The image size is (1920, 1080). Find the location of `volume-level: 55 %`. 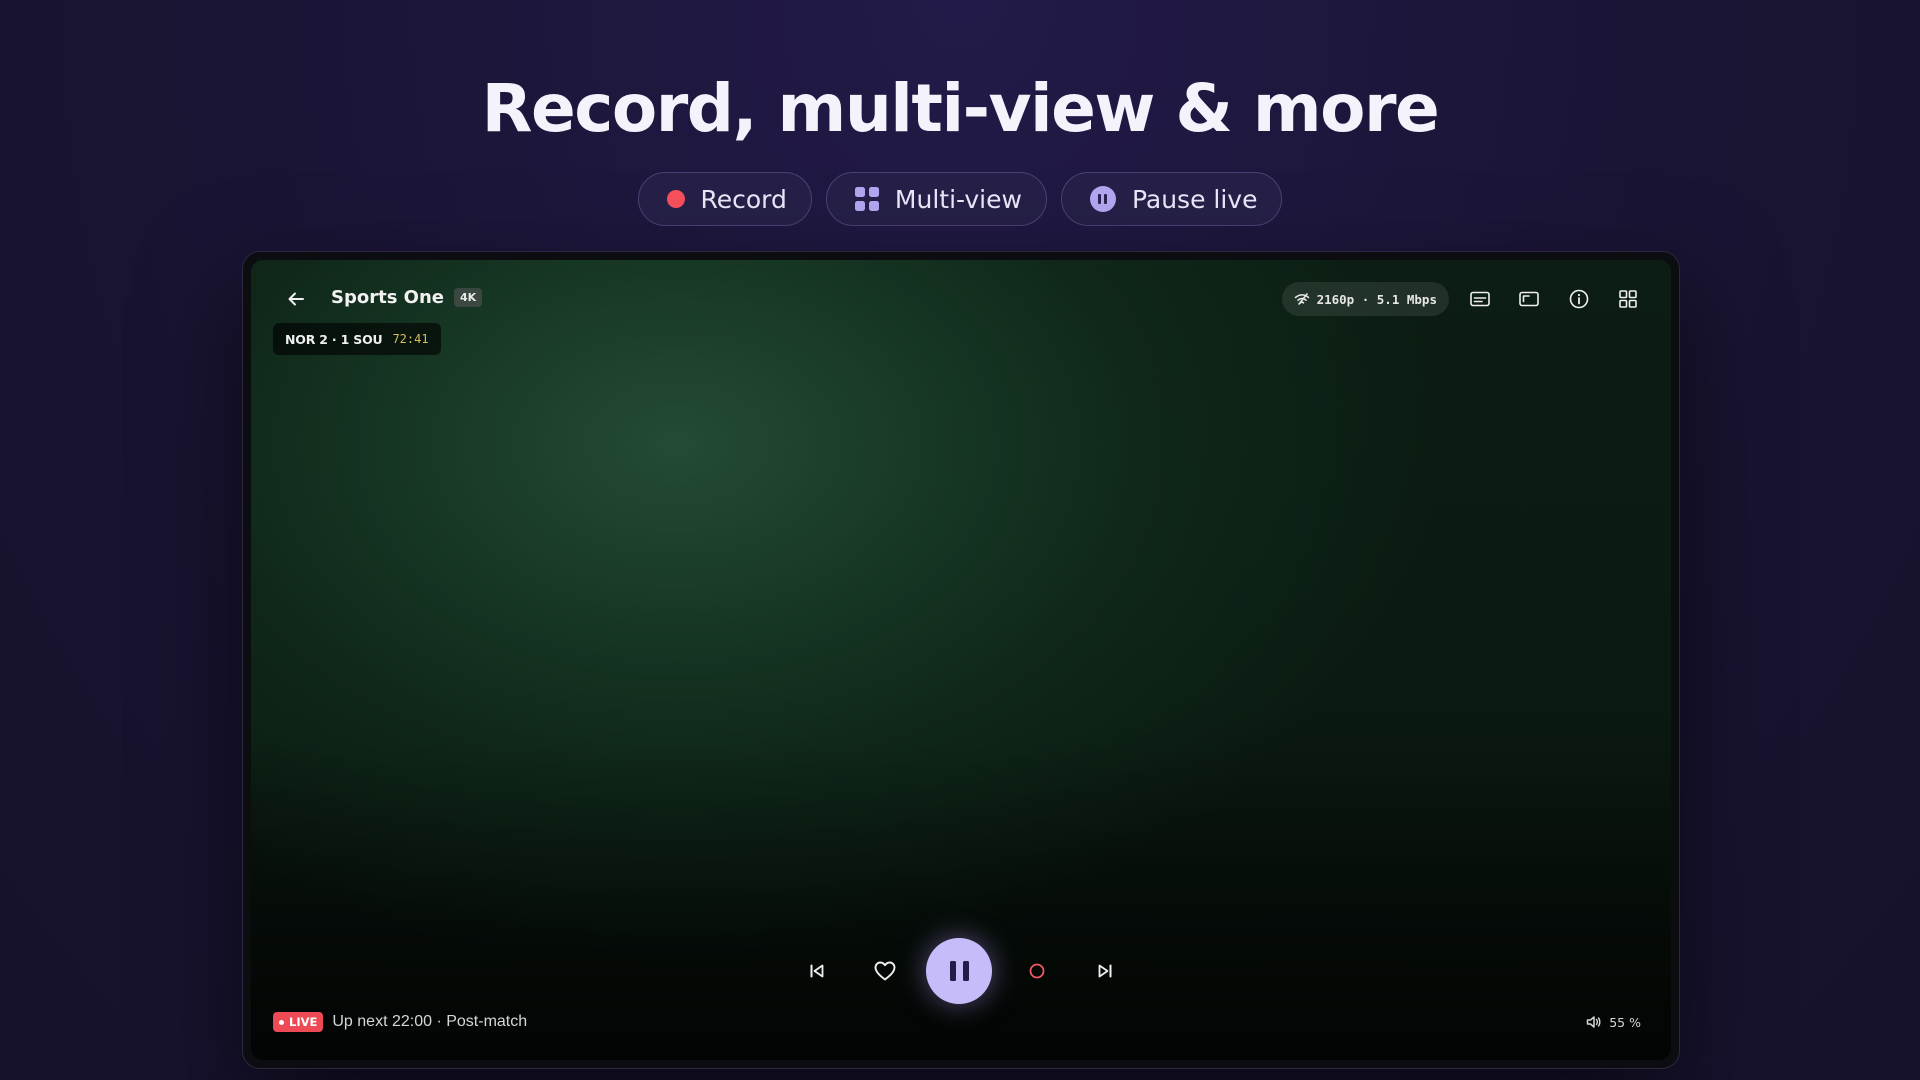

volume-level: 55 % is located at coordinates (1625, 1022).